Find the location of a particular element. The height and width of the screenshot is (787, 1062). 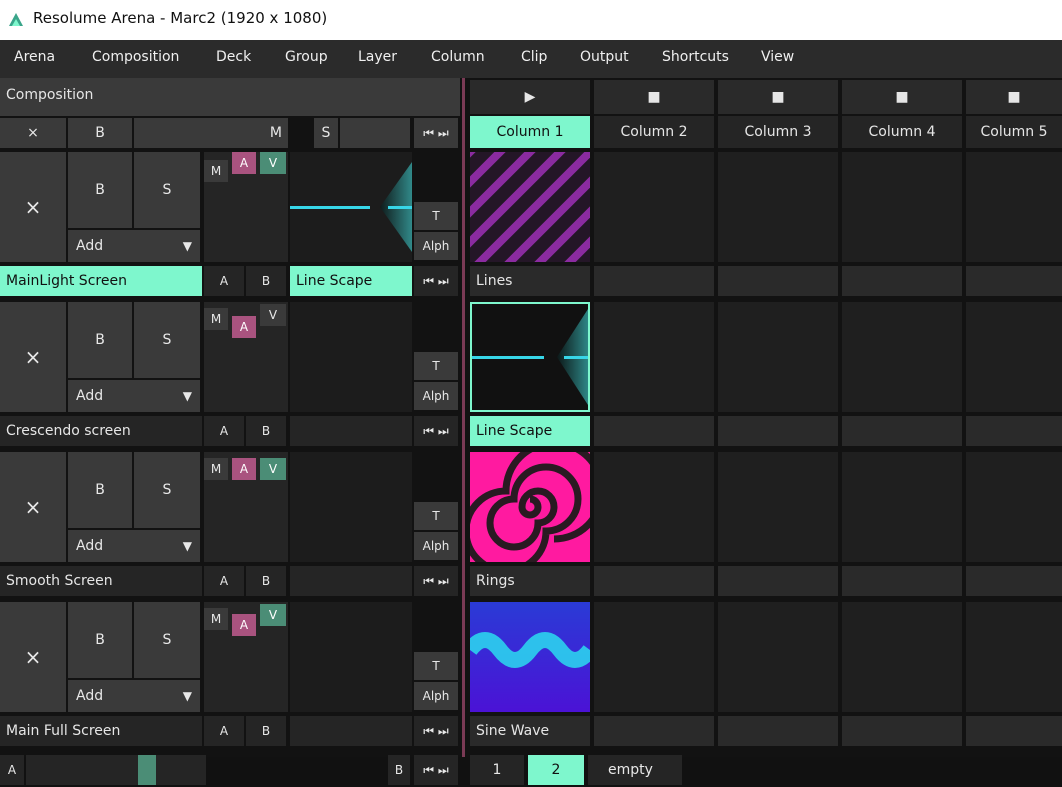

menu-view: View is located at coordinates (777, 57).